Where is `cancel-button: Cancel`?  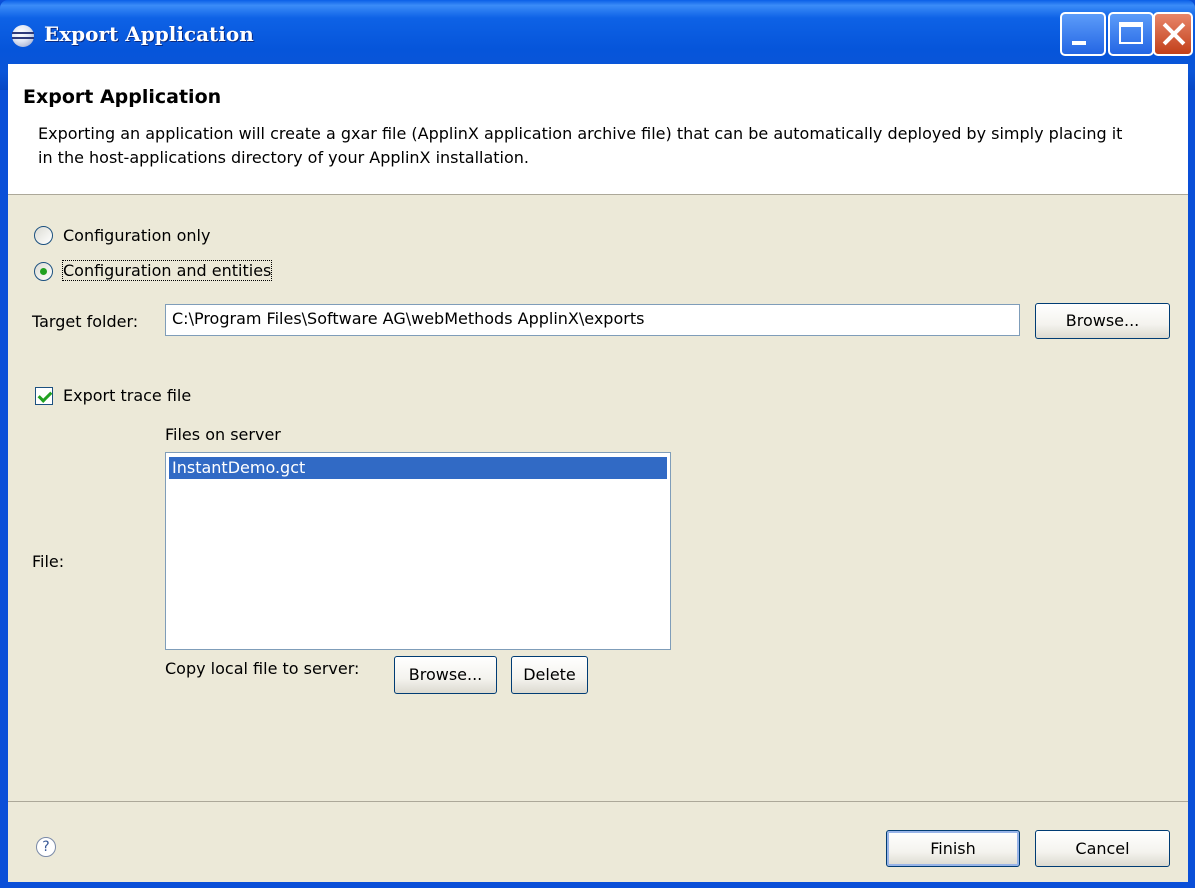
cancel-button: Cancel is located at coordinates (1102, 848).